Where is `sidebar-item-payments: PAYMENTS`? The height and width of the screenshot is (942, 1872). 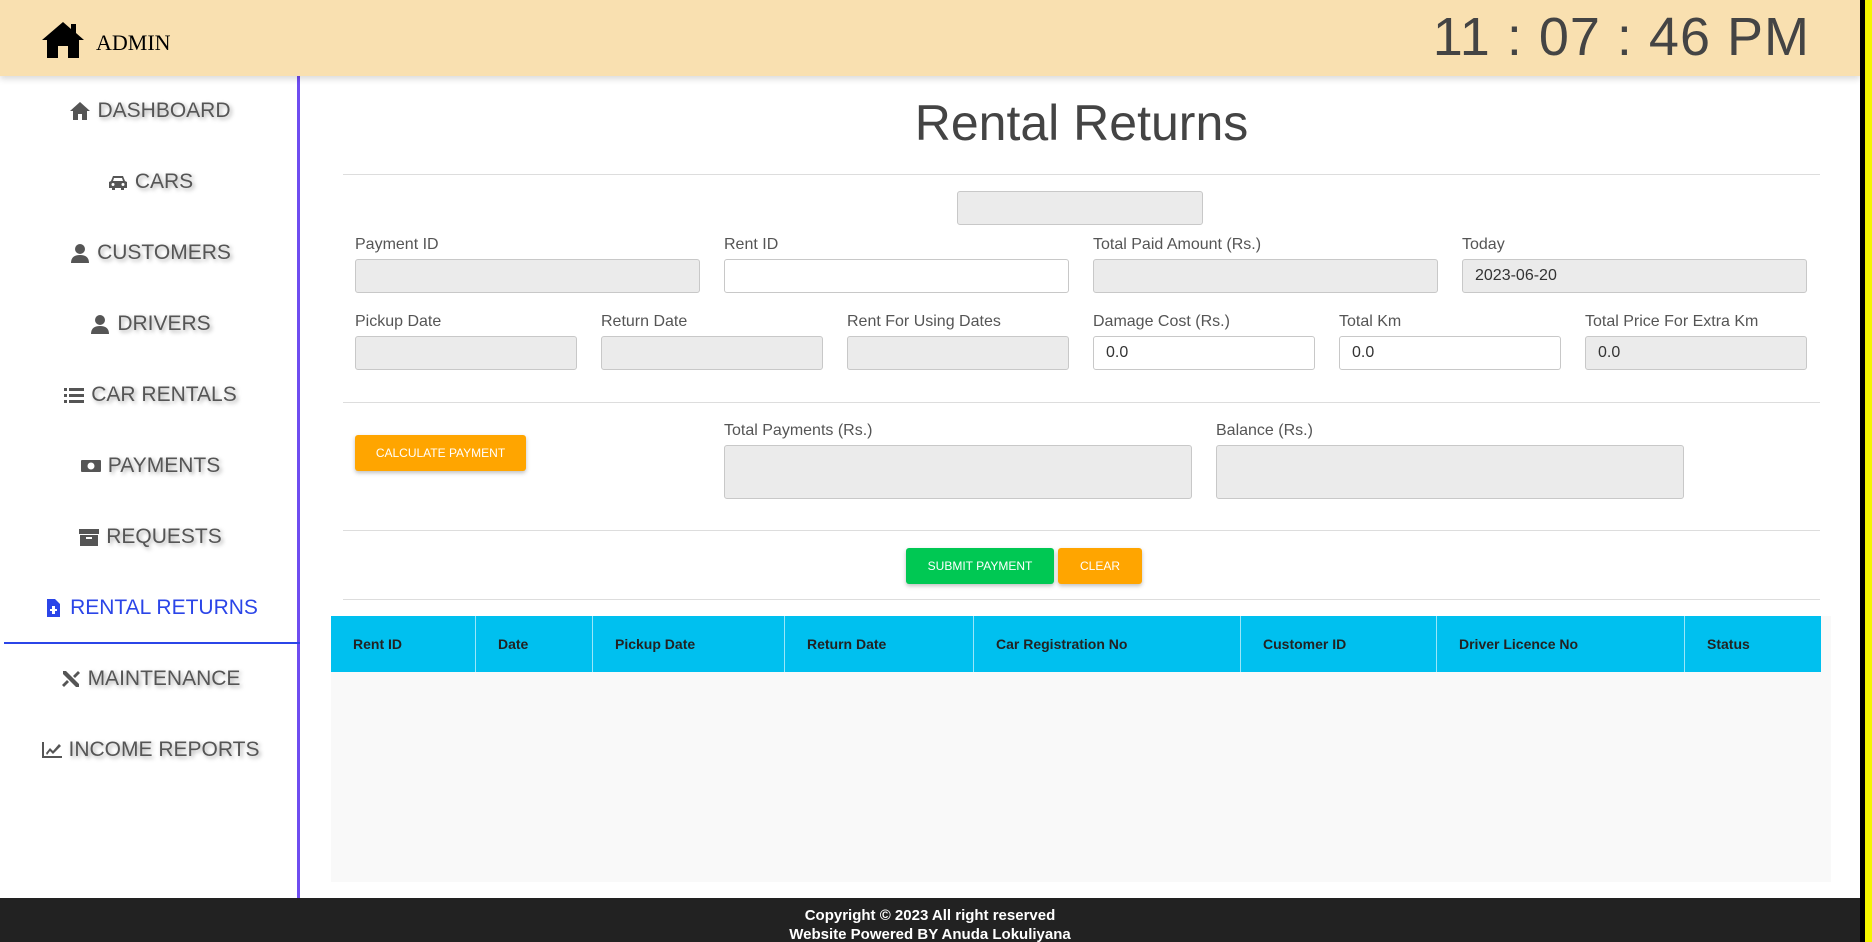
sidebar-item-payments: PAYMENTS is located at coordinates (150, 466).